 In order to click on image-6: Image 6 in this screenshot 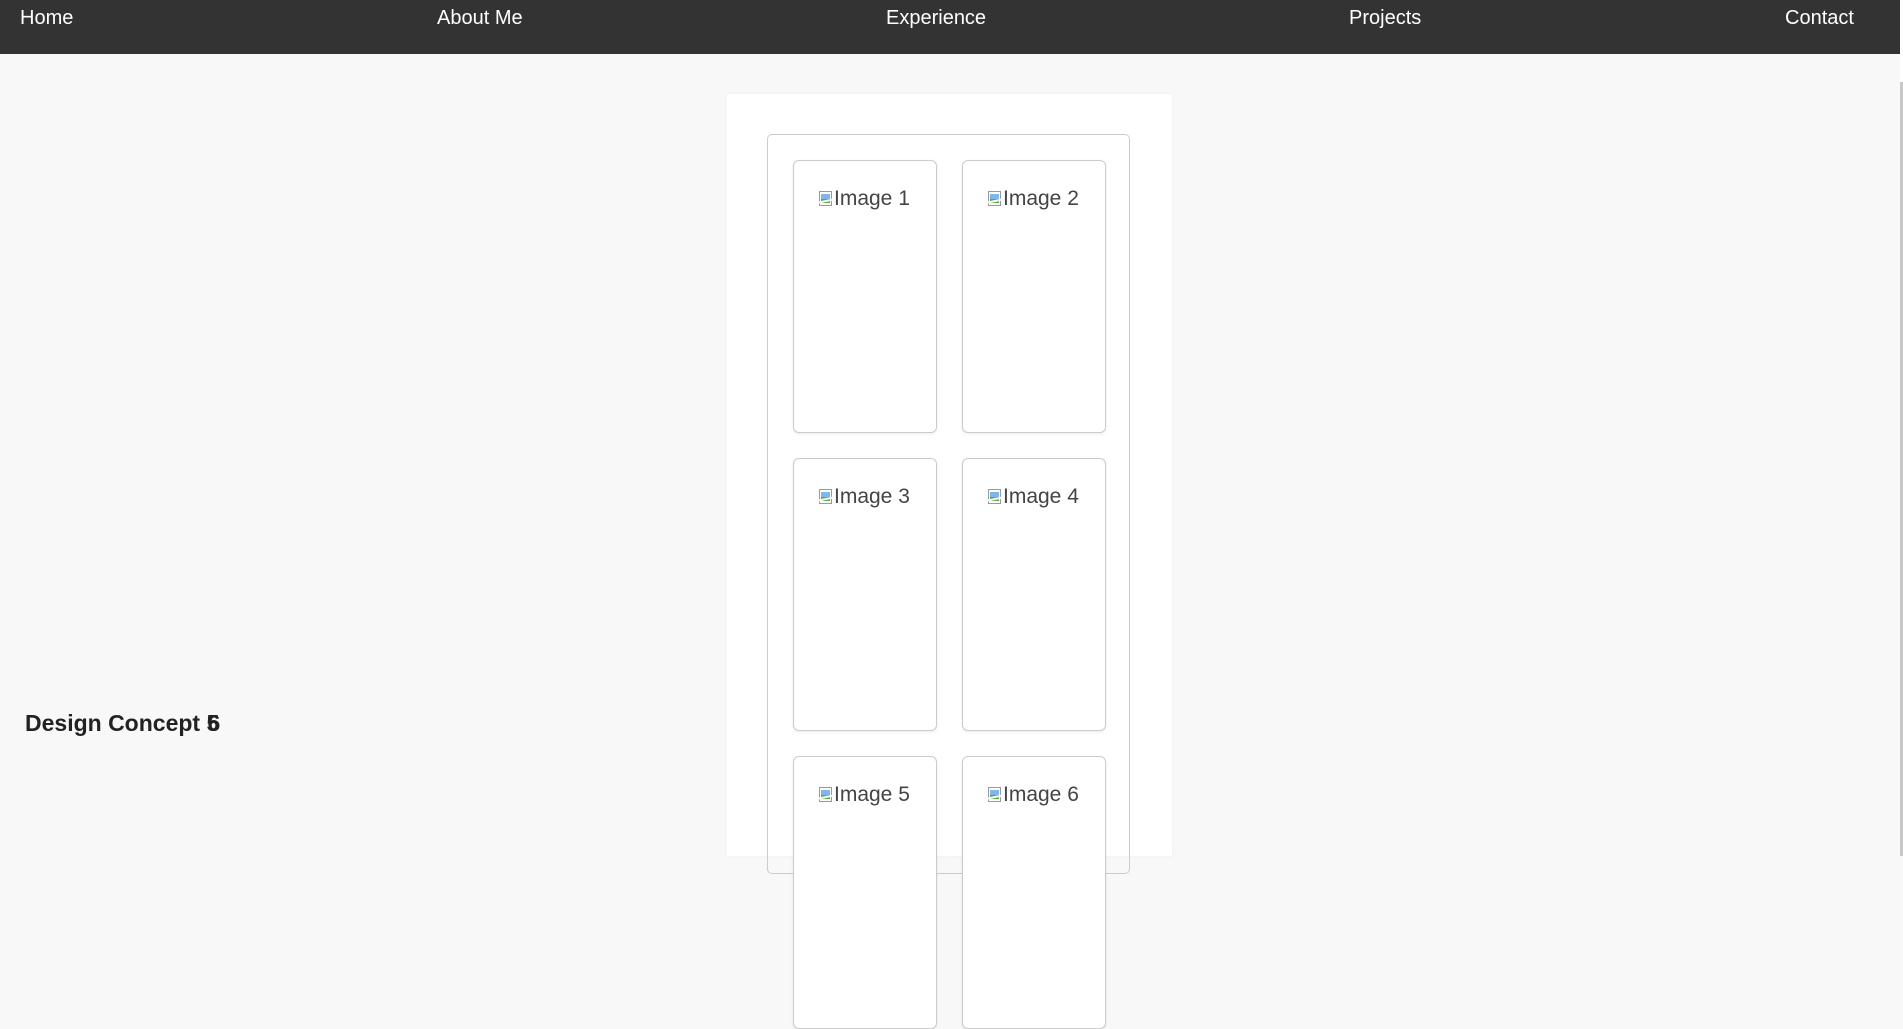, I will do `click(1032, 795)`.